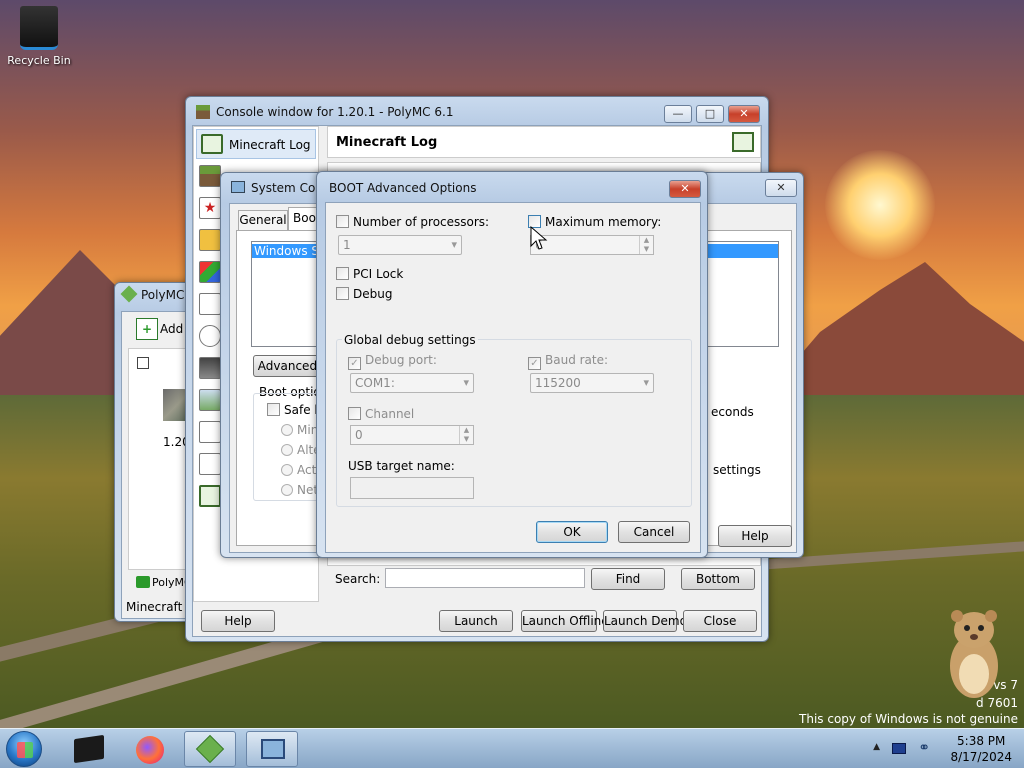 This screenshot has height=768, width=1024. Describe the element at coordinates (981, 741) in the screenshot. I see `clock-time: 5:38 PM` at that location.